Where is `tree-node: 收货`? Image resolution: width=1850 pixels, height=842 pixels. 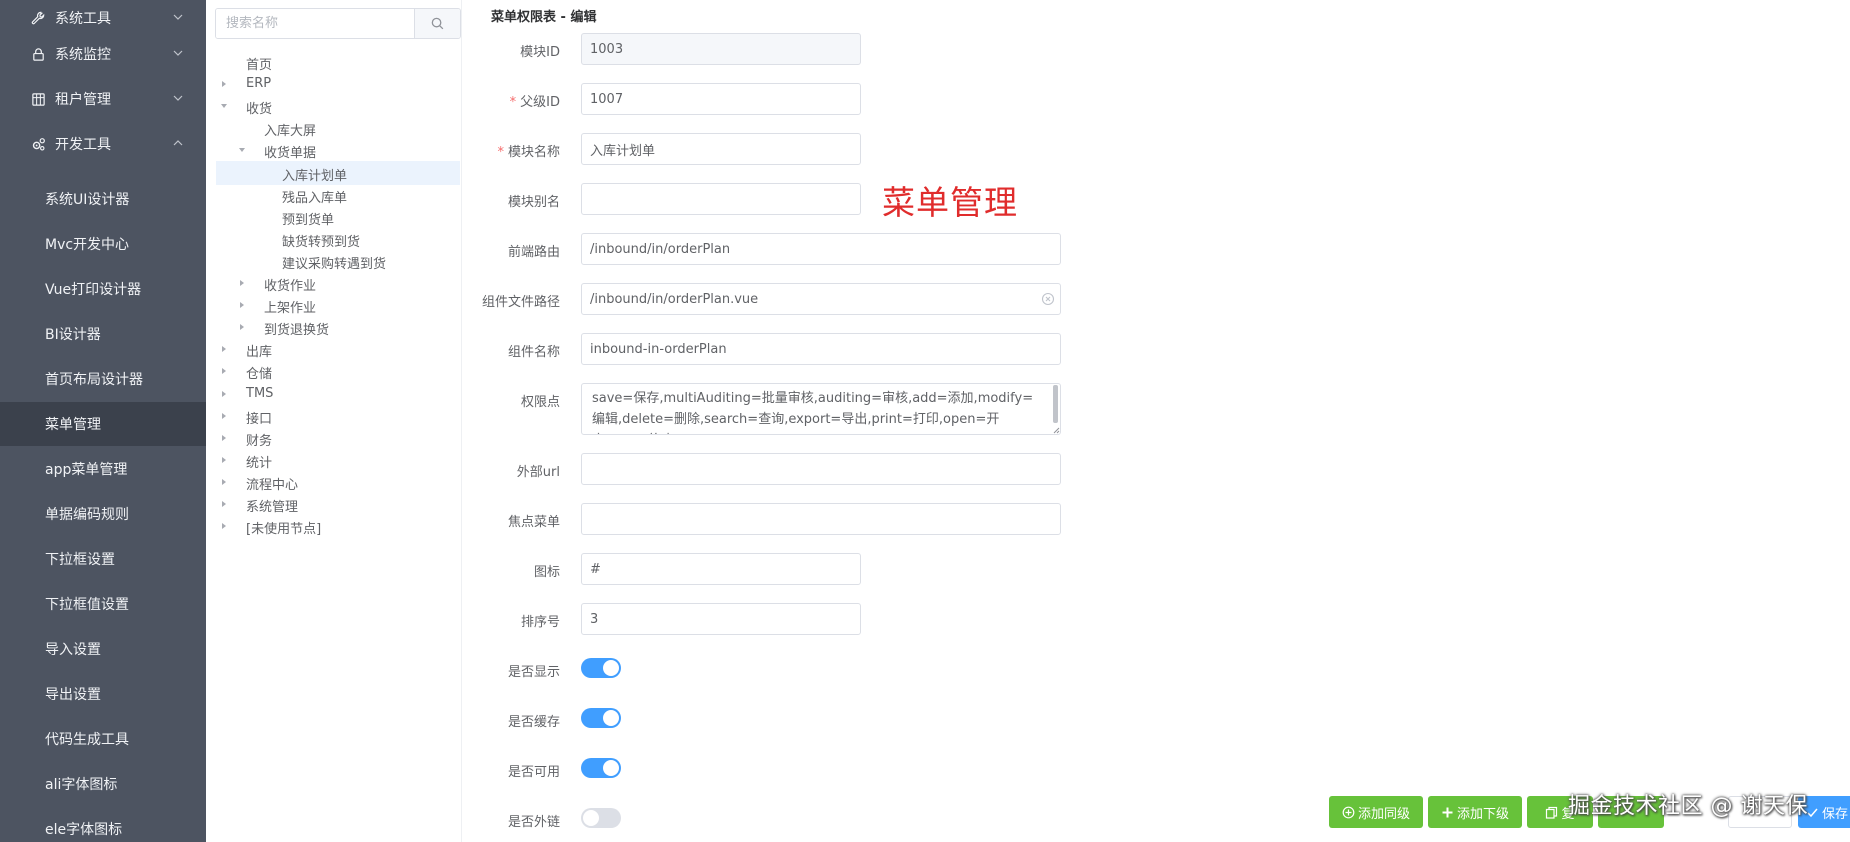 tree-node: 收货 is located at coordinates (338, 106).